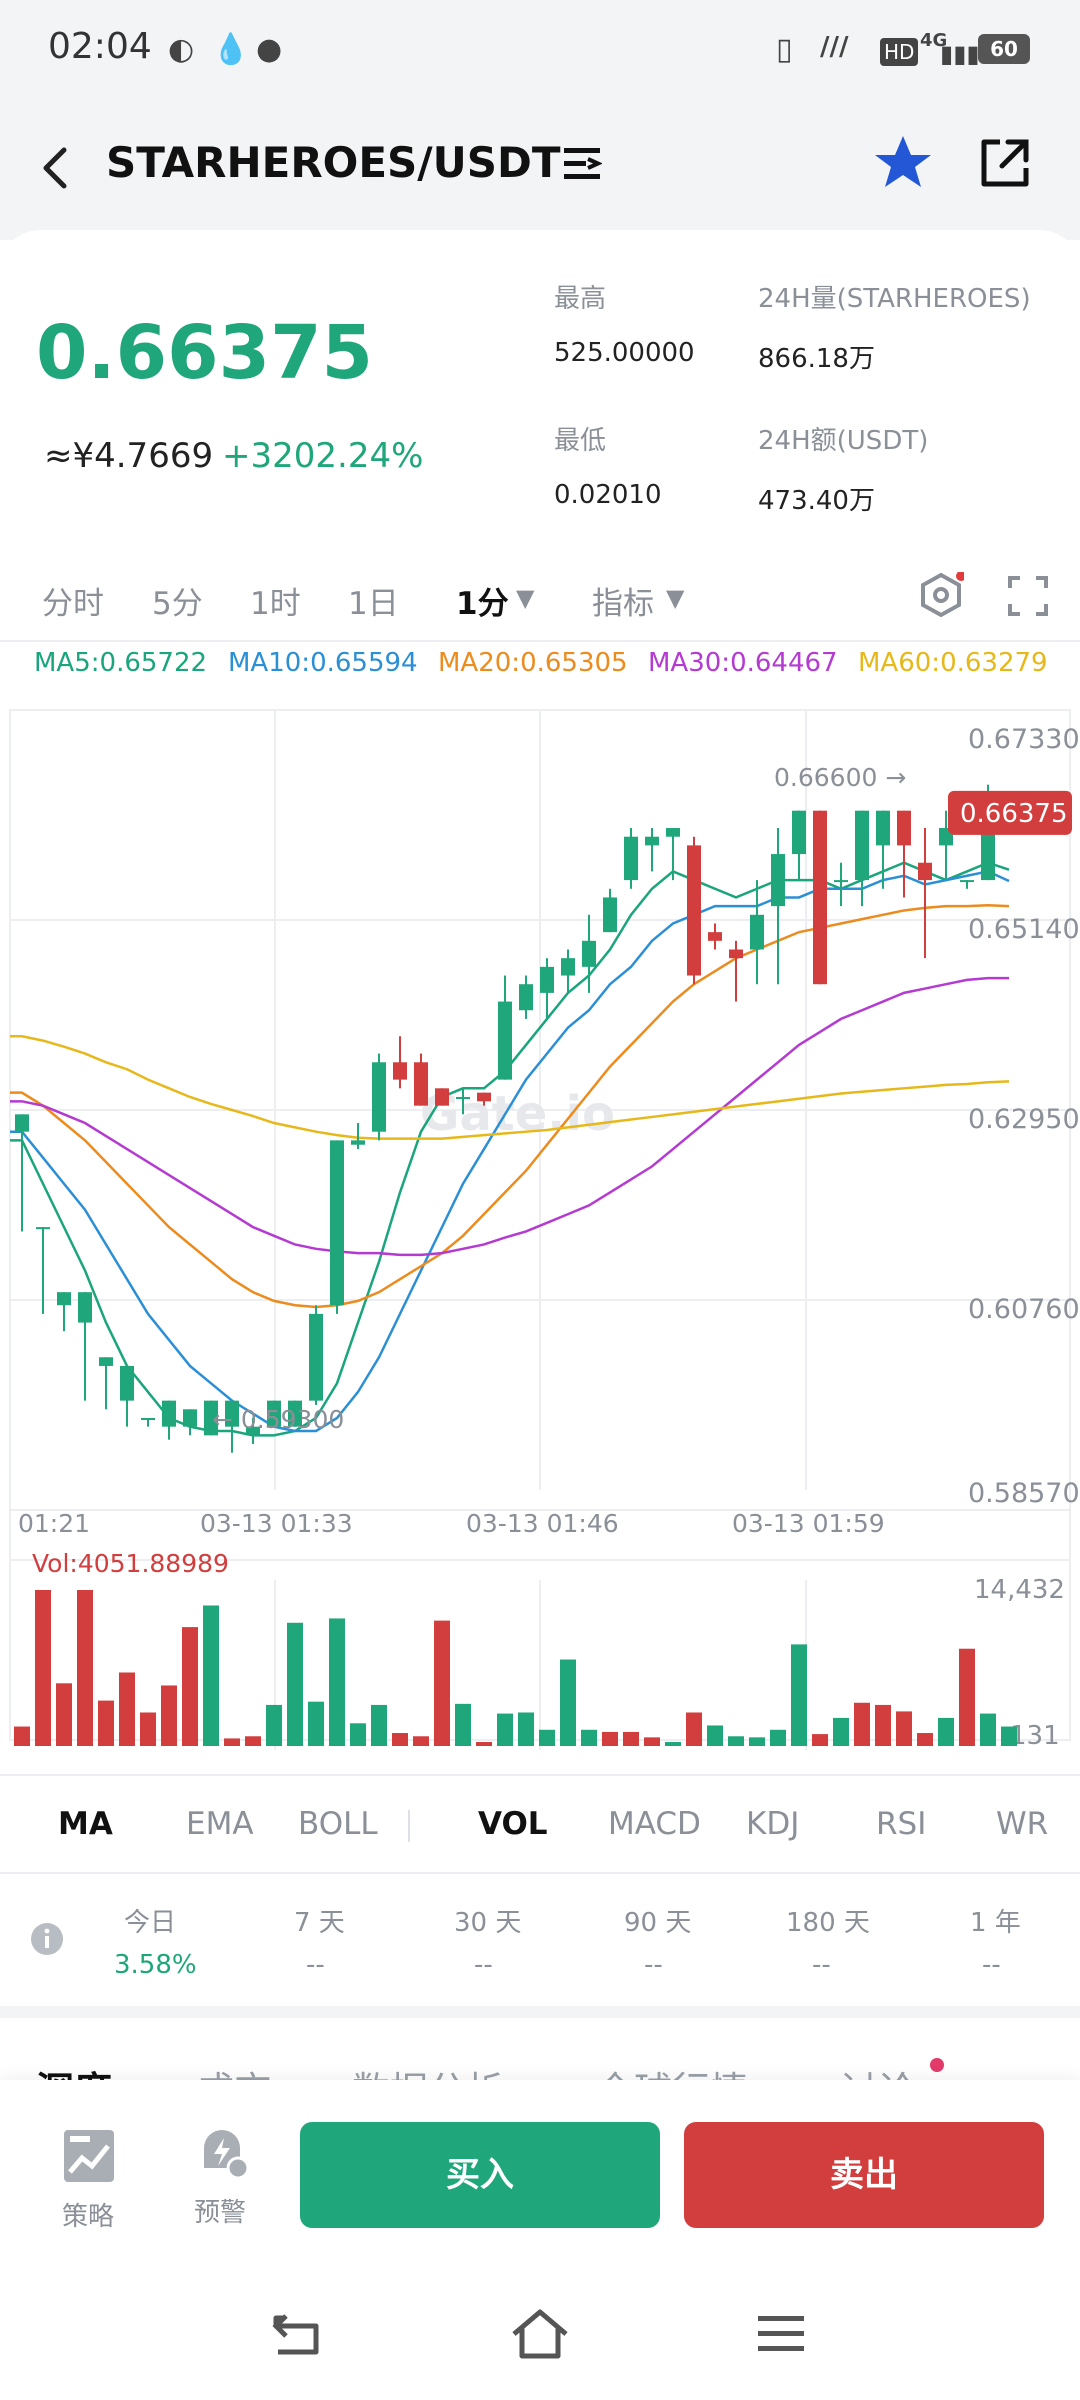  Describe the element at coordinates (428, 2070) in the screenshot. I see `tab-data-analysis: 数据分析` at that location.